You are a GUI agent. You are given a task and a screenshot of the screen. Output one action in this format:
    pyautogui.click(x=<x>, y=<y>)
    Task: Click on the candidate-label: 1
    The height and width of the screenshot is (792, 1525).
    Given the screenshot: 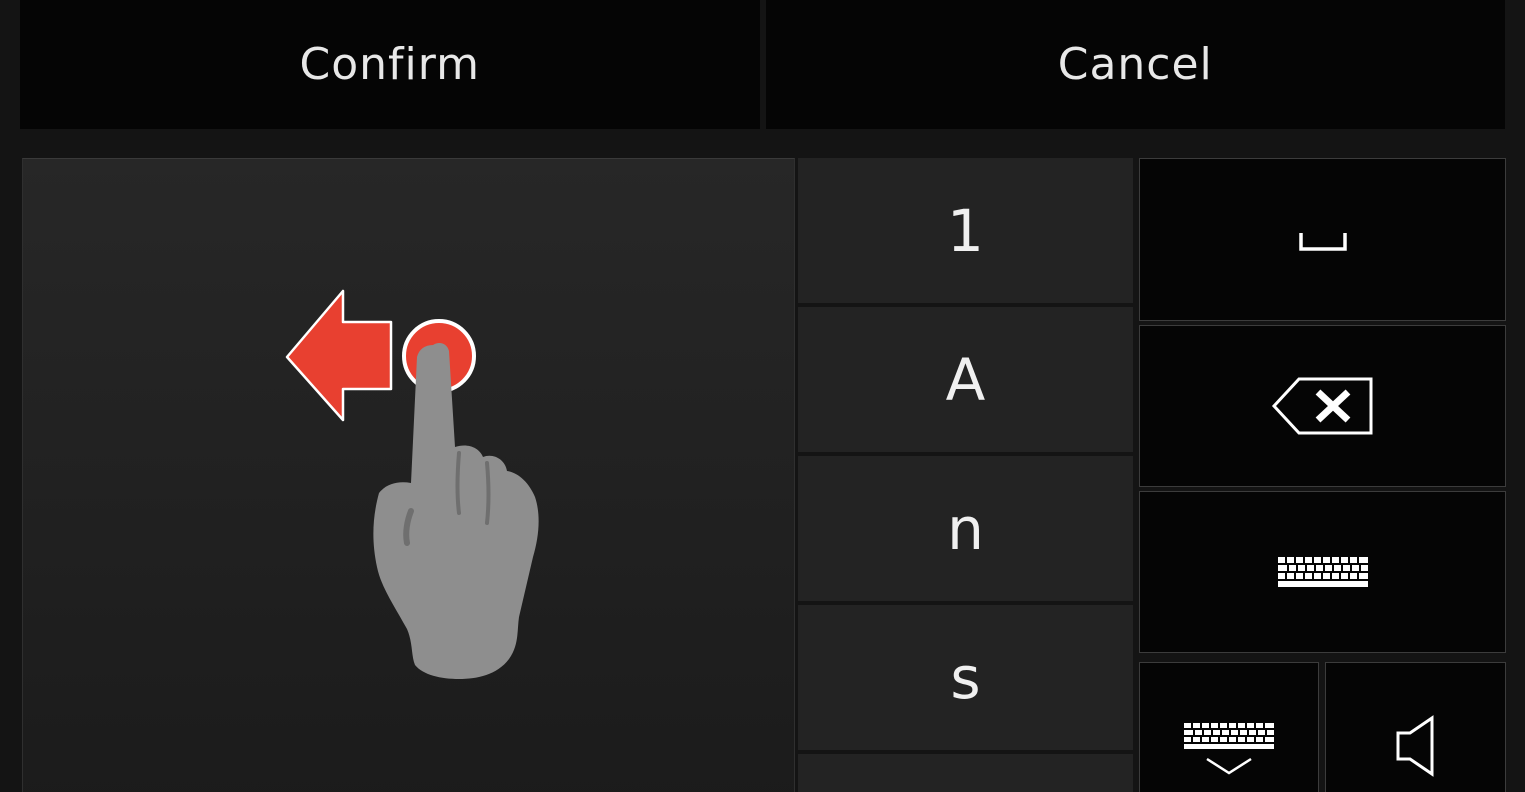 What is the action you would take?
    pyautogui.click(x=965, y=230)
    